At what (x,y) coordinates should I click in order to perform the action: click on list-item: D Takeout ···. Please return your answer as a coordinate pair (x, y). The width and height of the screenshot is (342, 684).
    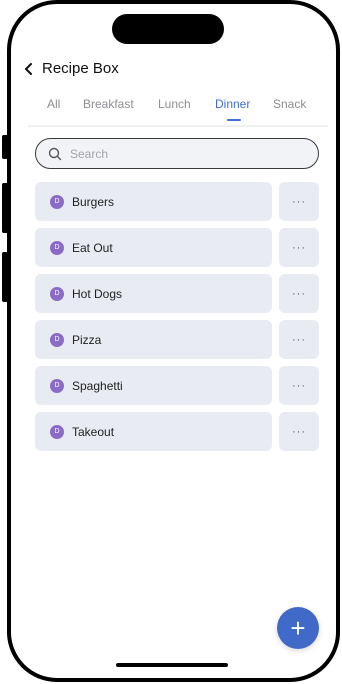
    Looking at the image, I should click on (177, 431).